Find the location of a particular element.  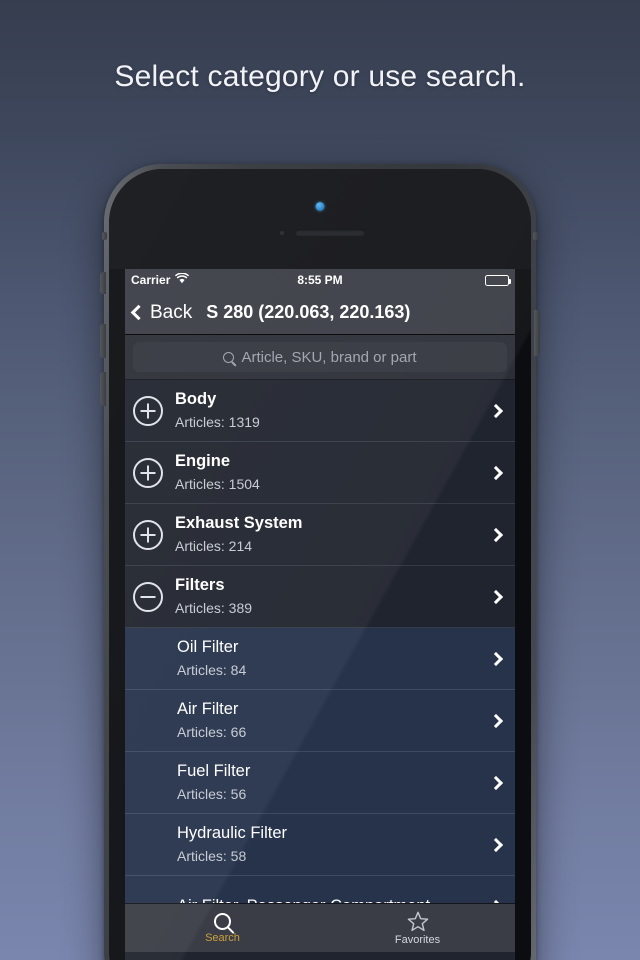

chevron-left-icon is located at coordinates (138, 312).